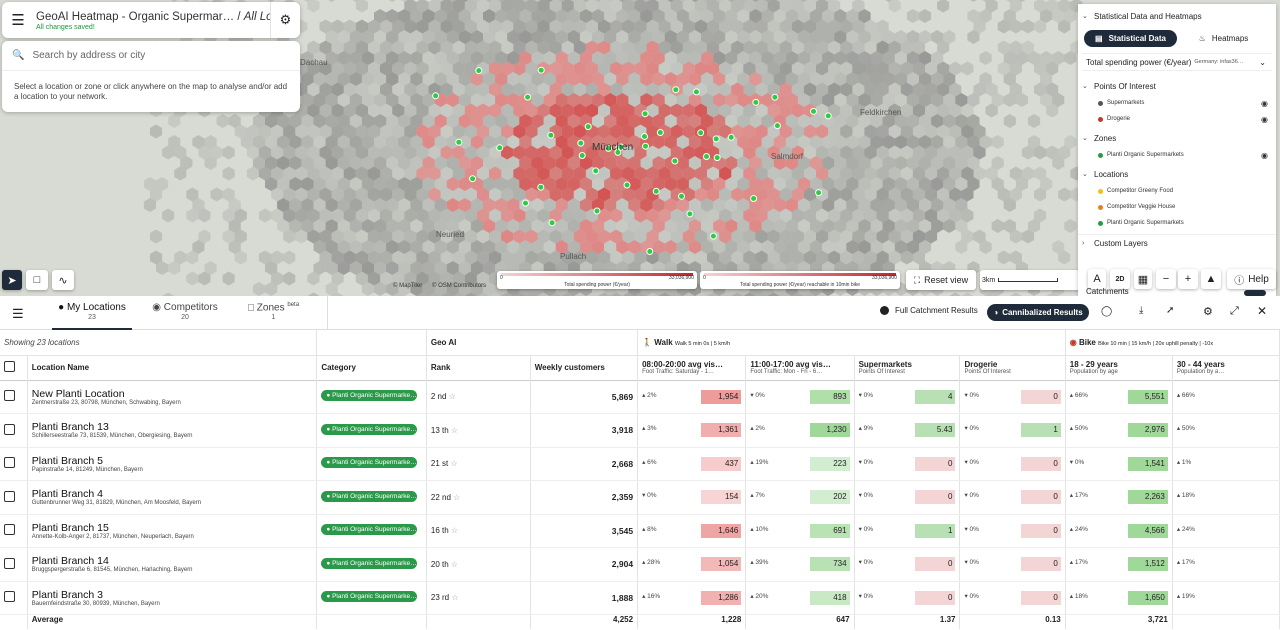  What do you see at coordinates (1120, 279) in the screenshot?
I see `mode-2d-button: 2D` at bounding box center [1120, 279].